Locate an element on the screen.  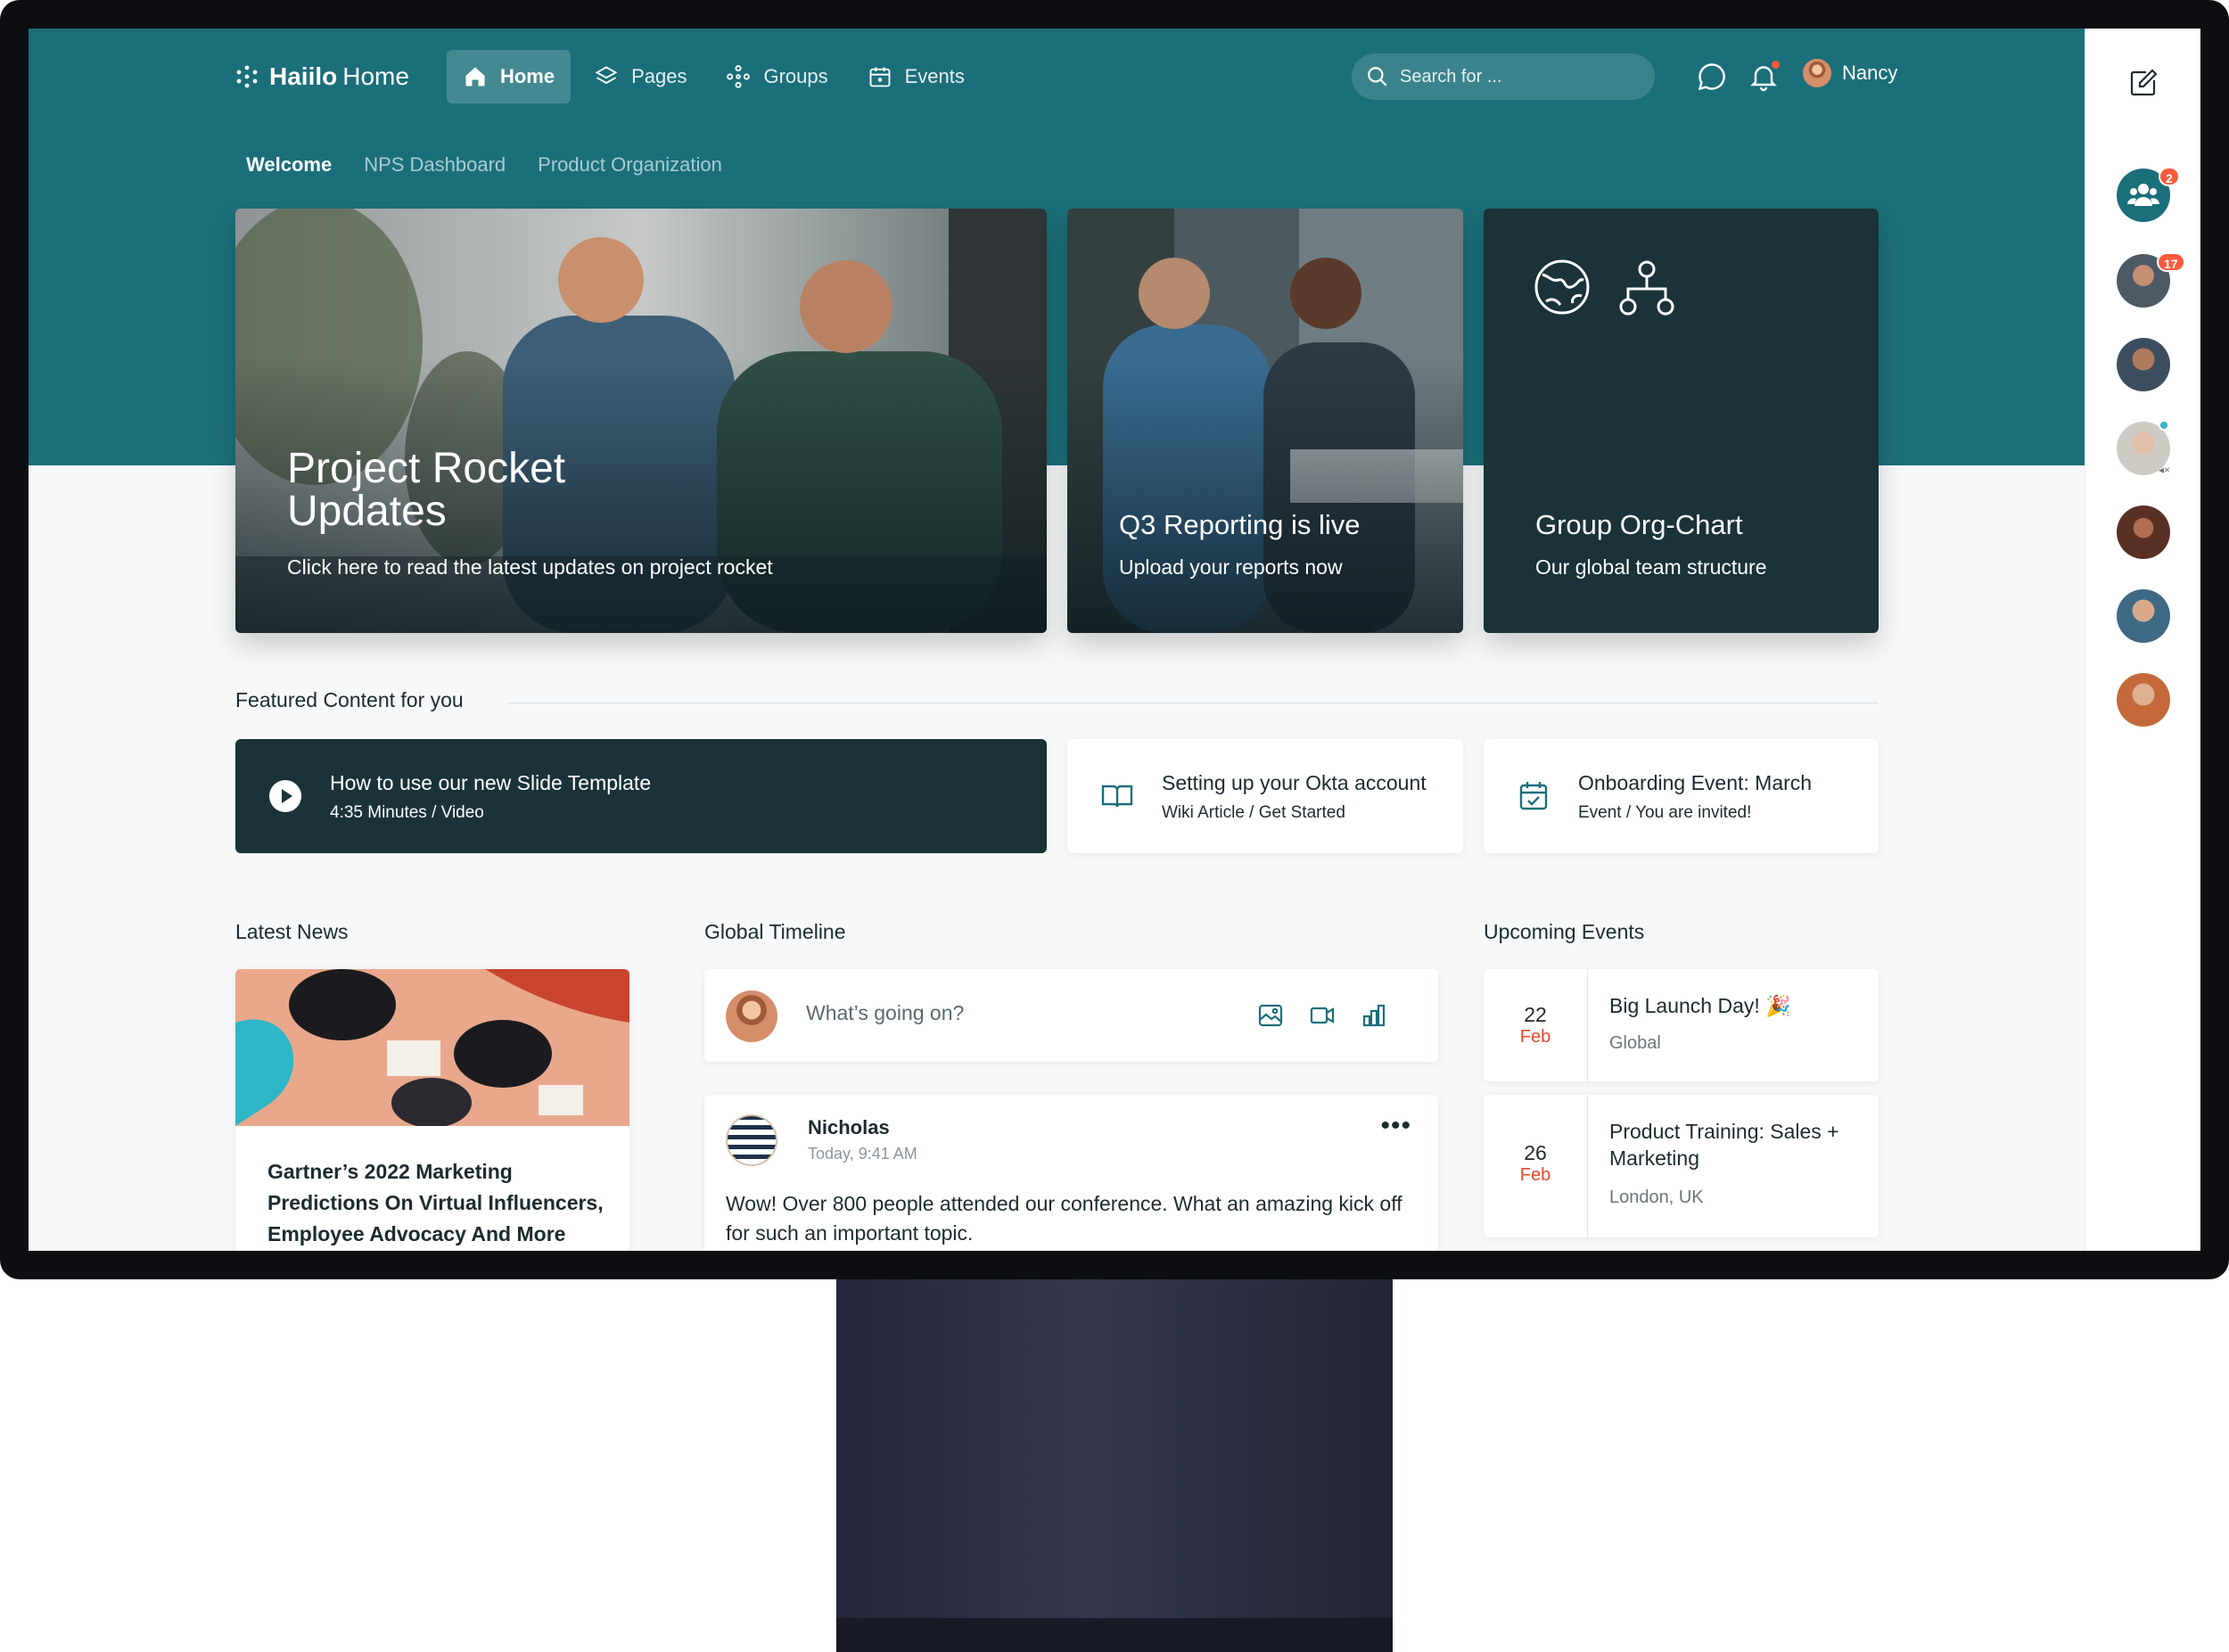
post-author: Nicholas is located at coordinates (849, 1127).